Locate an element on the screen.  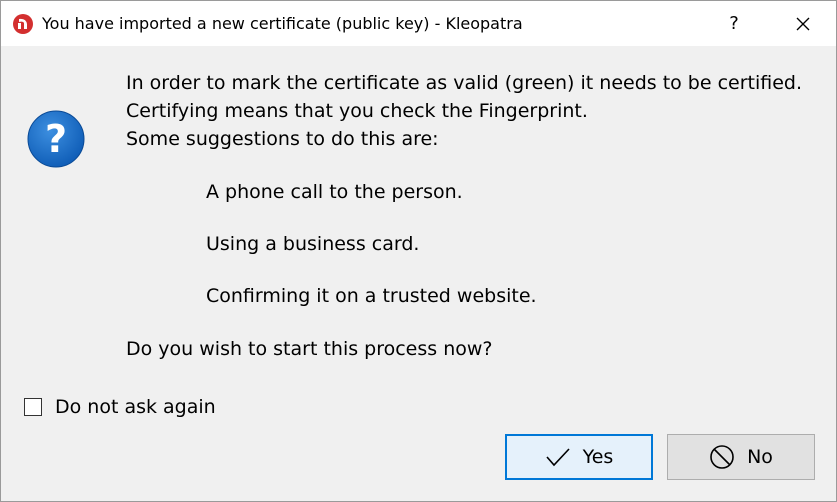
help-label: ? is located at coordinates (734, 23).